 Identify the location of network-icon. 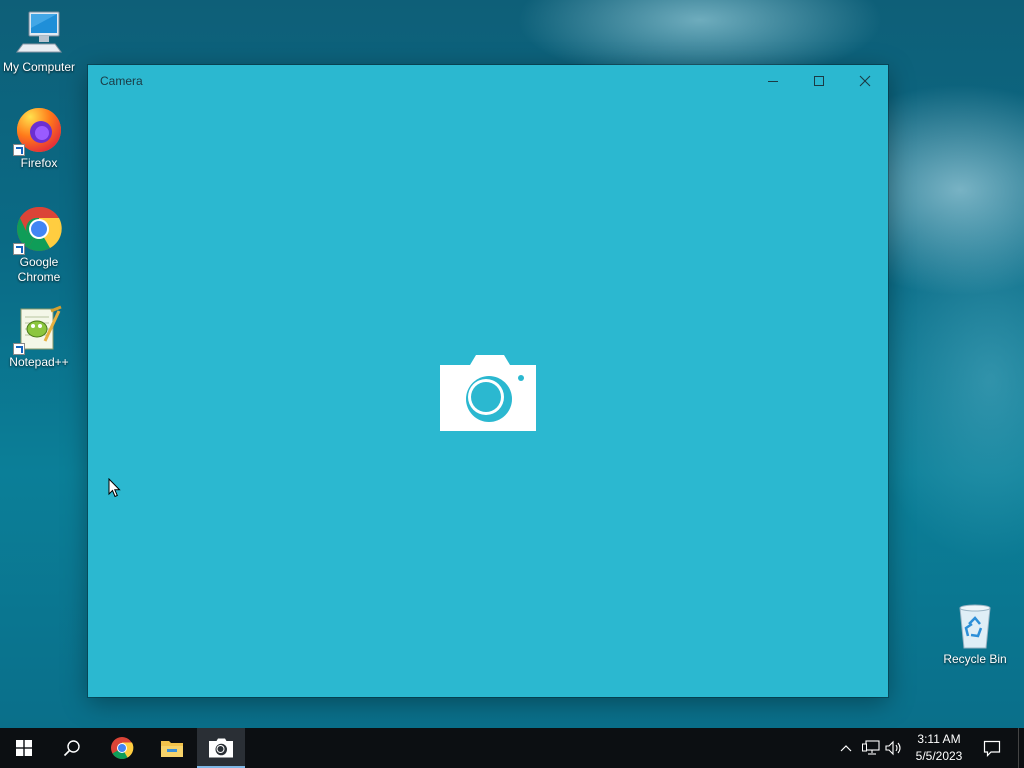
(871, 747).